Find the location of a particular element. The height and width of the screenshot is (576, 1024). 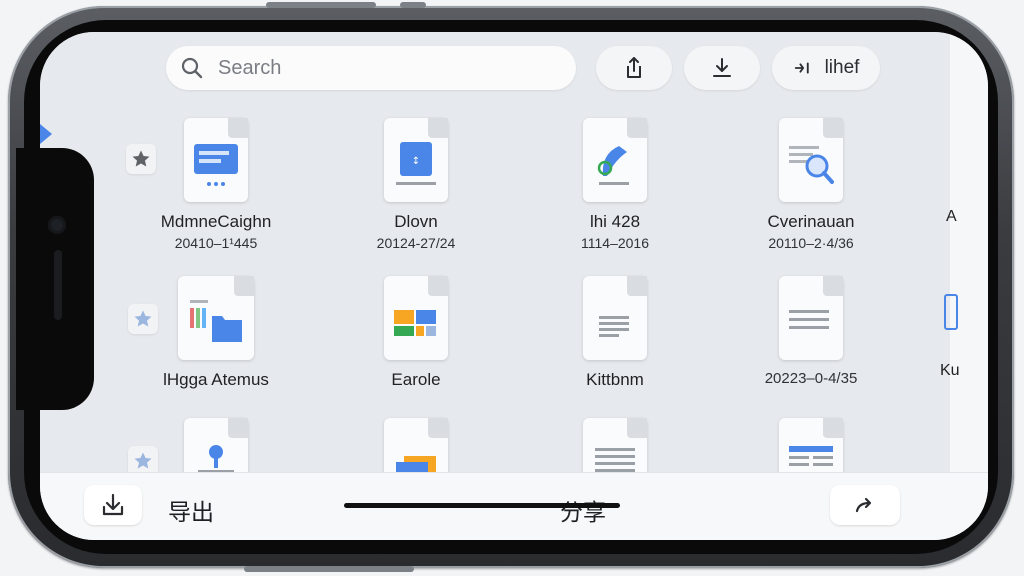

forward-button is located at coordinates (865, 505).